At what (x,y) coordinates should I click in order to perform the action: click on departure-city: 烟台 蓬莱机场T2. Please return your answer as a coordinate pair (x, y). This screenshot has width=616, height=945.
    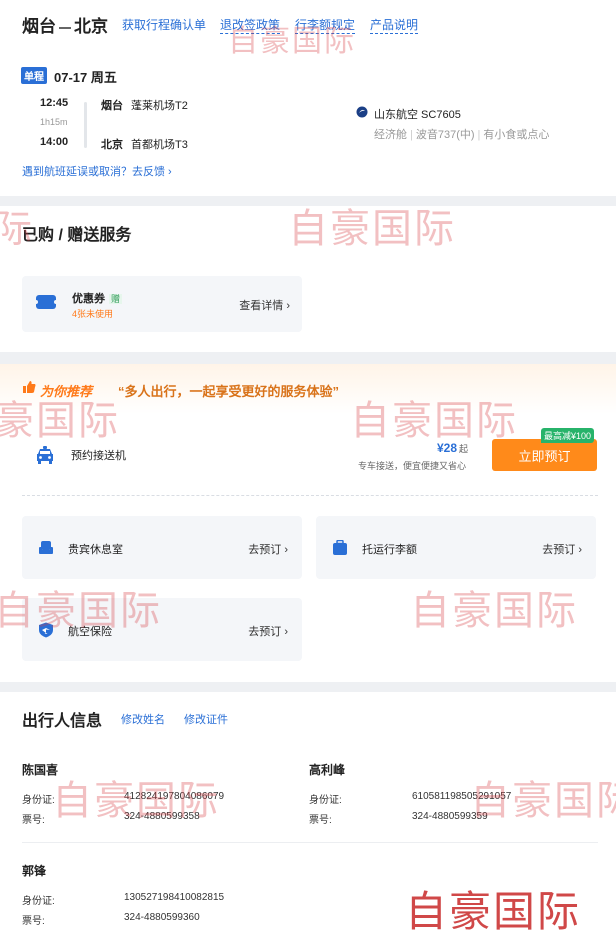
    Looking at the image, I should click on (144, 106).